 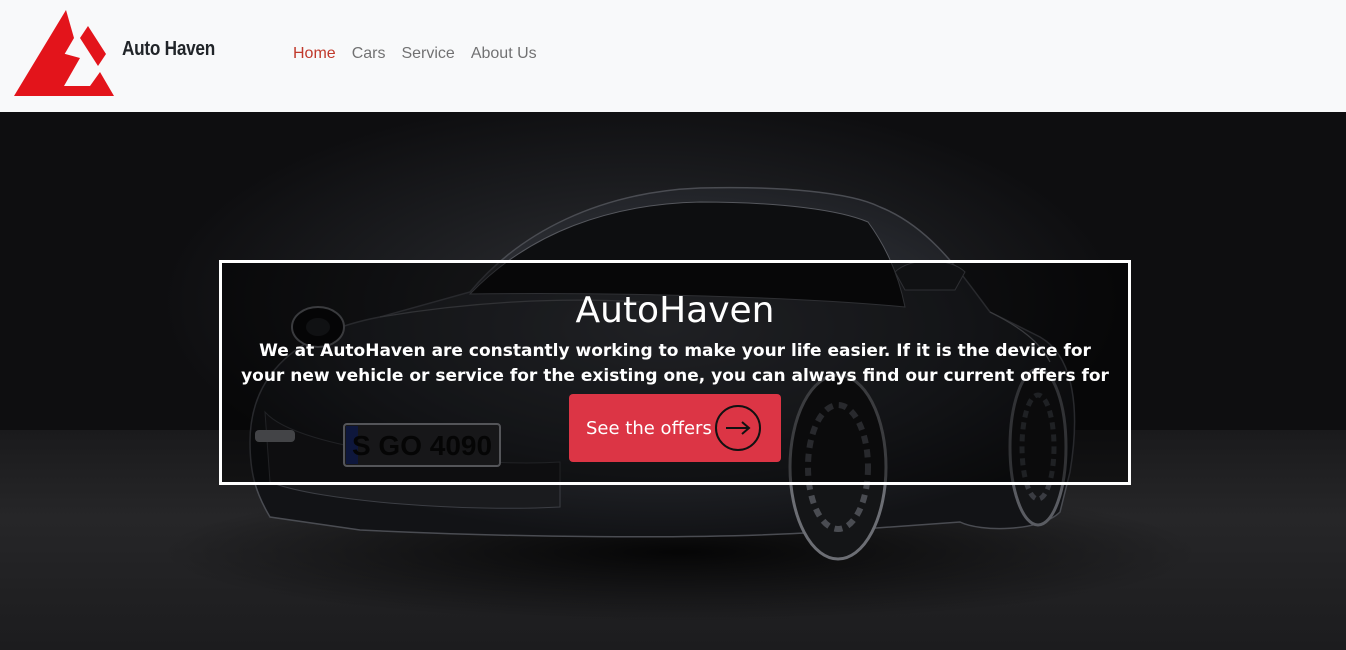 I want to click on main-nav: Home Cars Service About Us, so click(x=423, y=54).